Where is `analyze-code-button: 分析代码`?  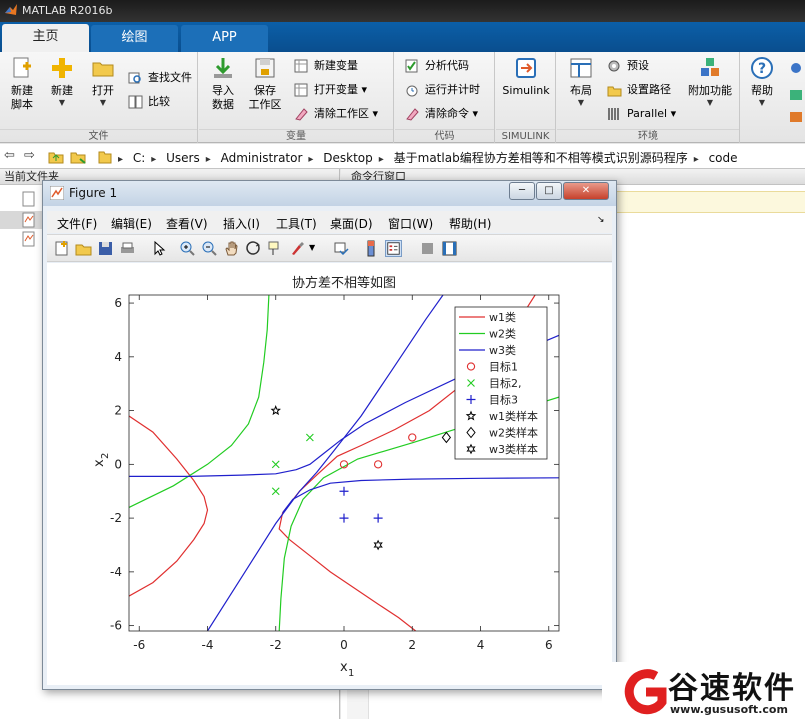 analyze-code-button: 分析代码 is located at coordinates (437, 66).